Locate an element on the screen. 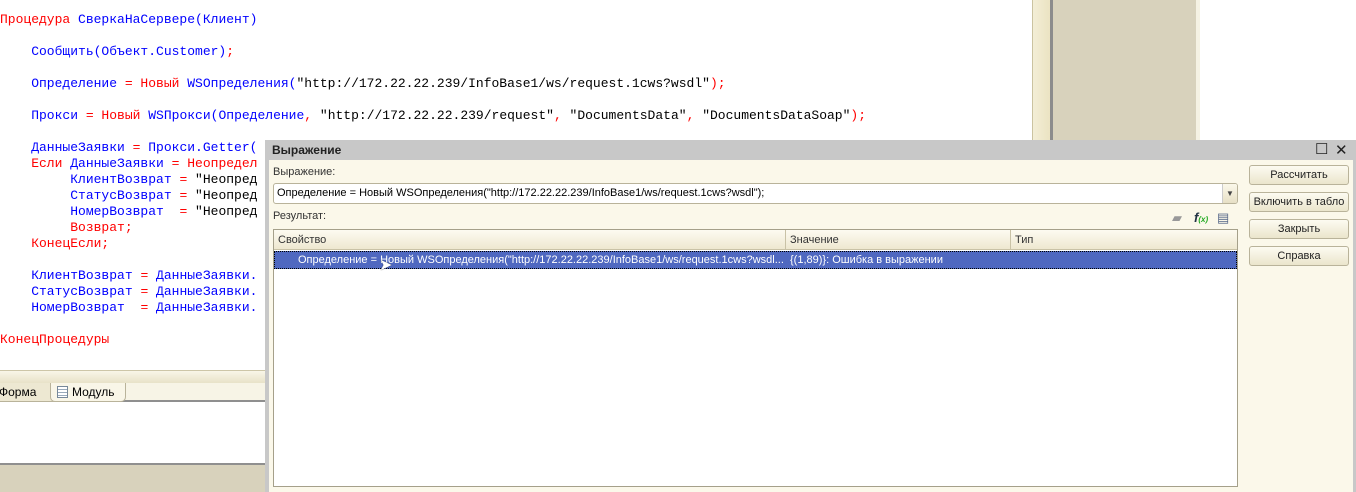  code-line: Если ДанныеЗаявки = Неопредел is located at coordinates (128, 164).